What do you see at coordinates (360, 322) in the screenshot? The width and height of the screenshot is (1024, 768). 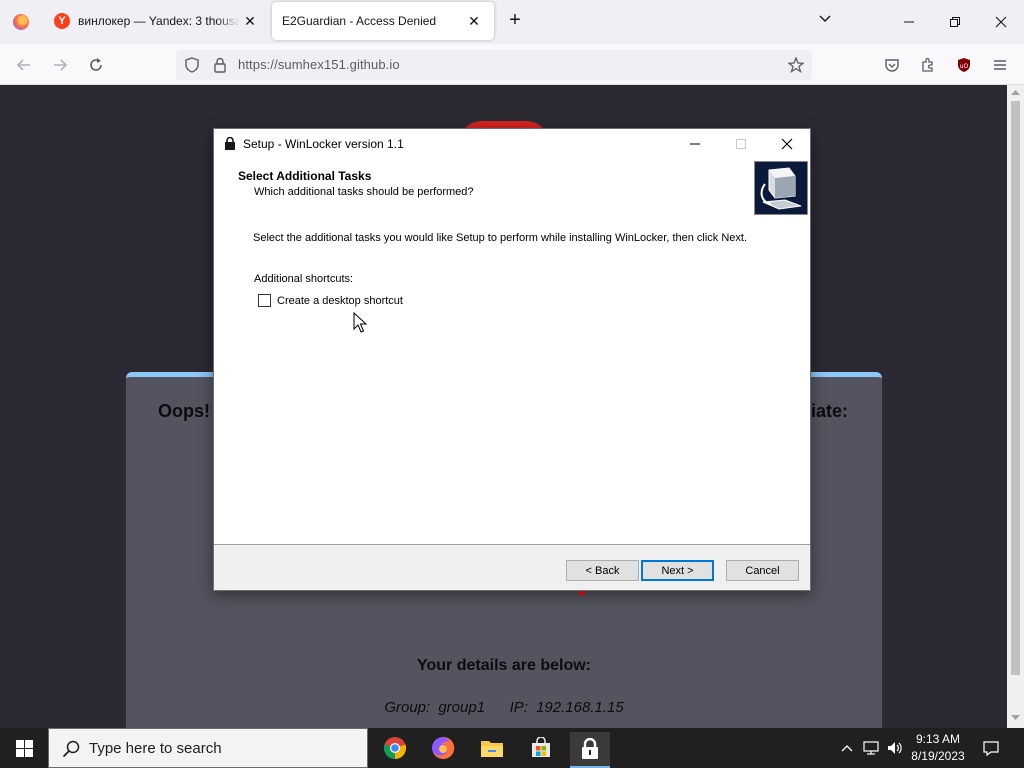 I see `mouse-cursor-icon` at bounding box center [360, 322].